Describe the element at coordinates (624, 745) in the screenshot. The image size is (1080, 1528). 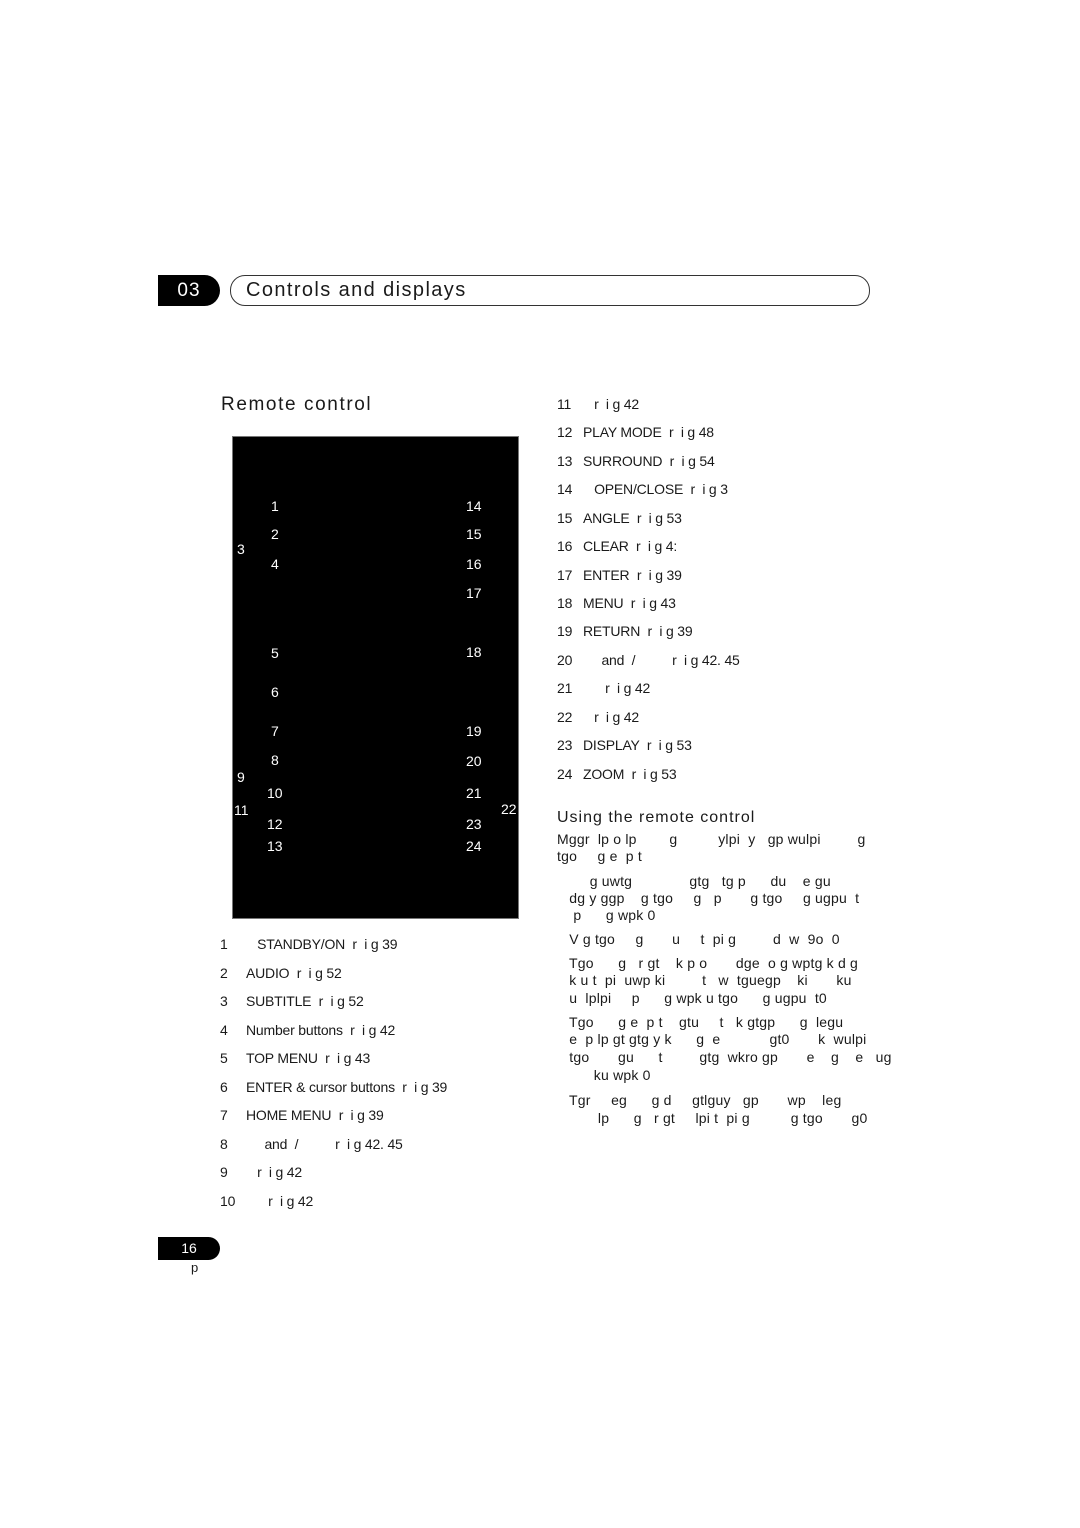
I see `legend-item: 23 DISPLAY r i g 53` at that location.